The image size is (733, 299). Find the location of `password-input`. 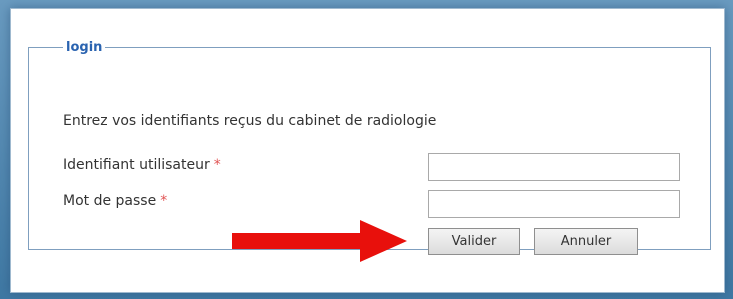

password-input is located at coordinates (554, 204).